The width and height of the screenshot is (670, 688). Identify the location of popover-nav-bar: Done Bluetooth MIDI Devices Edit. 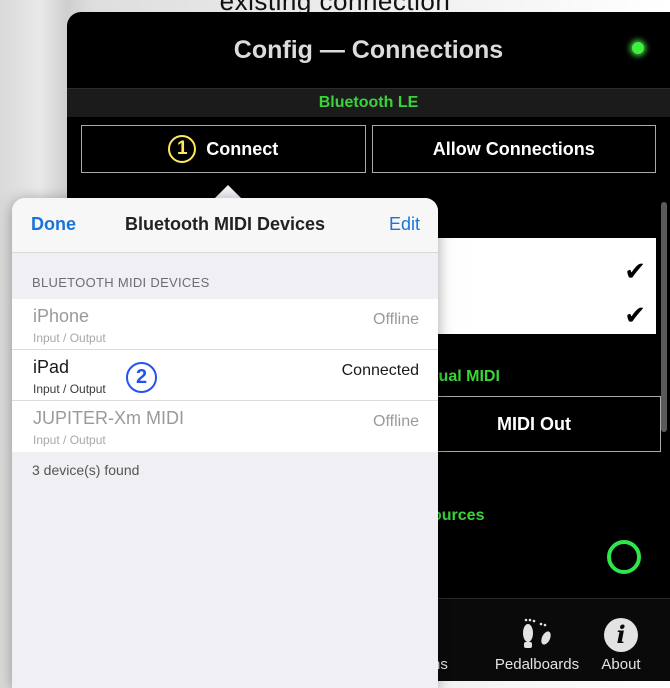
(225, 225).